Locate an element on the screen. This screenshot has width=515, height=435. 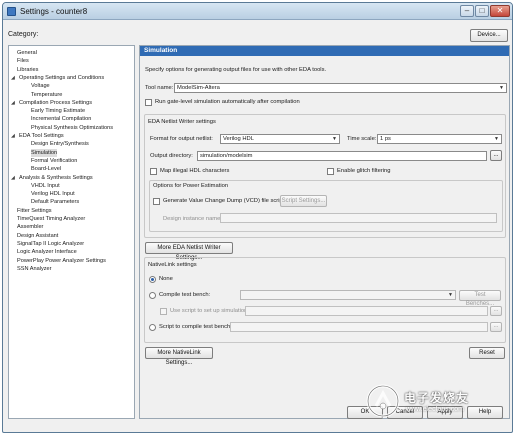
tree-item: Default Parameters is located at coordinates (71, 202).